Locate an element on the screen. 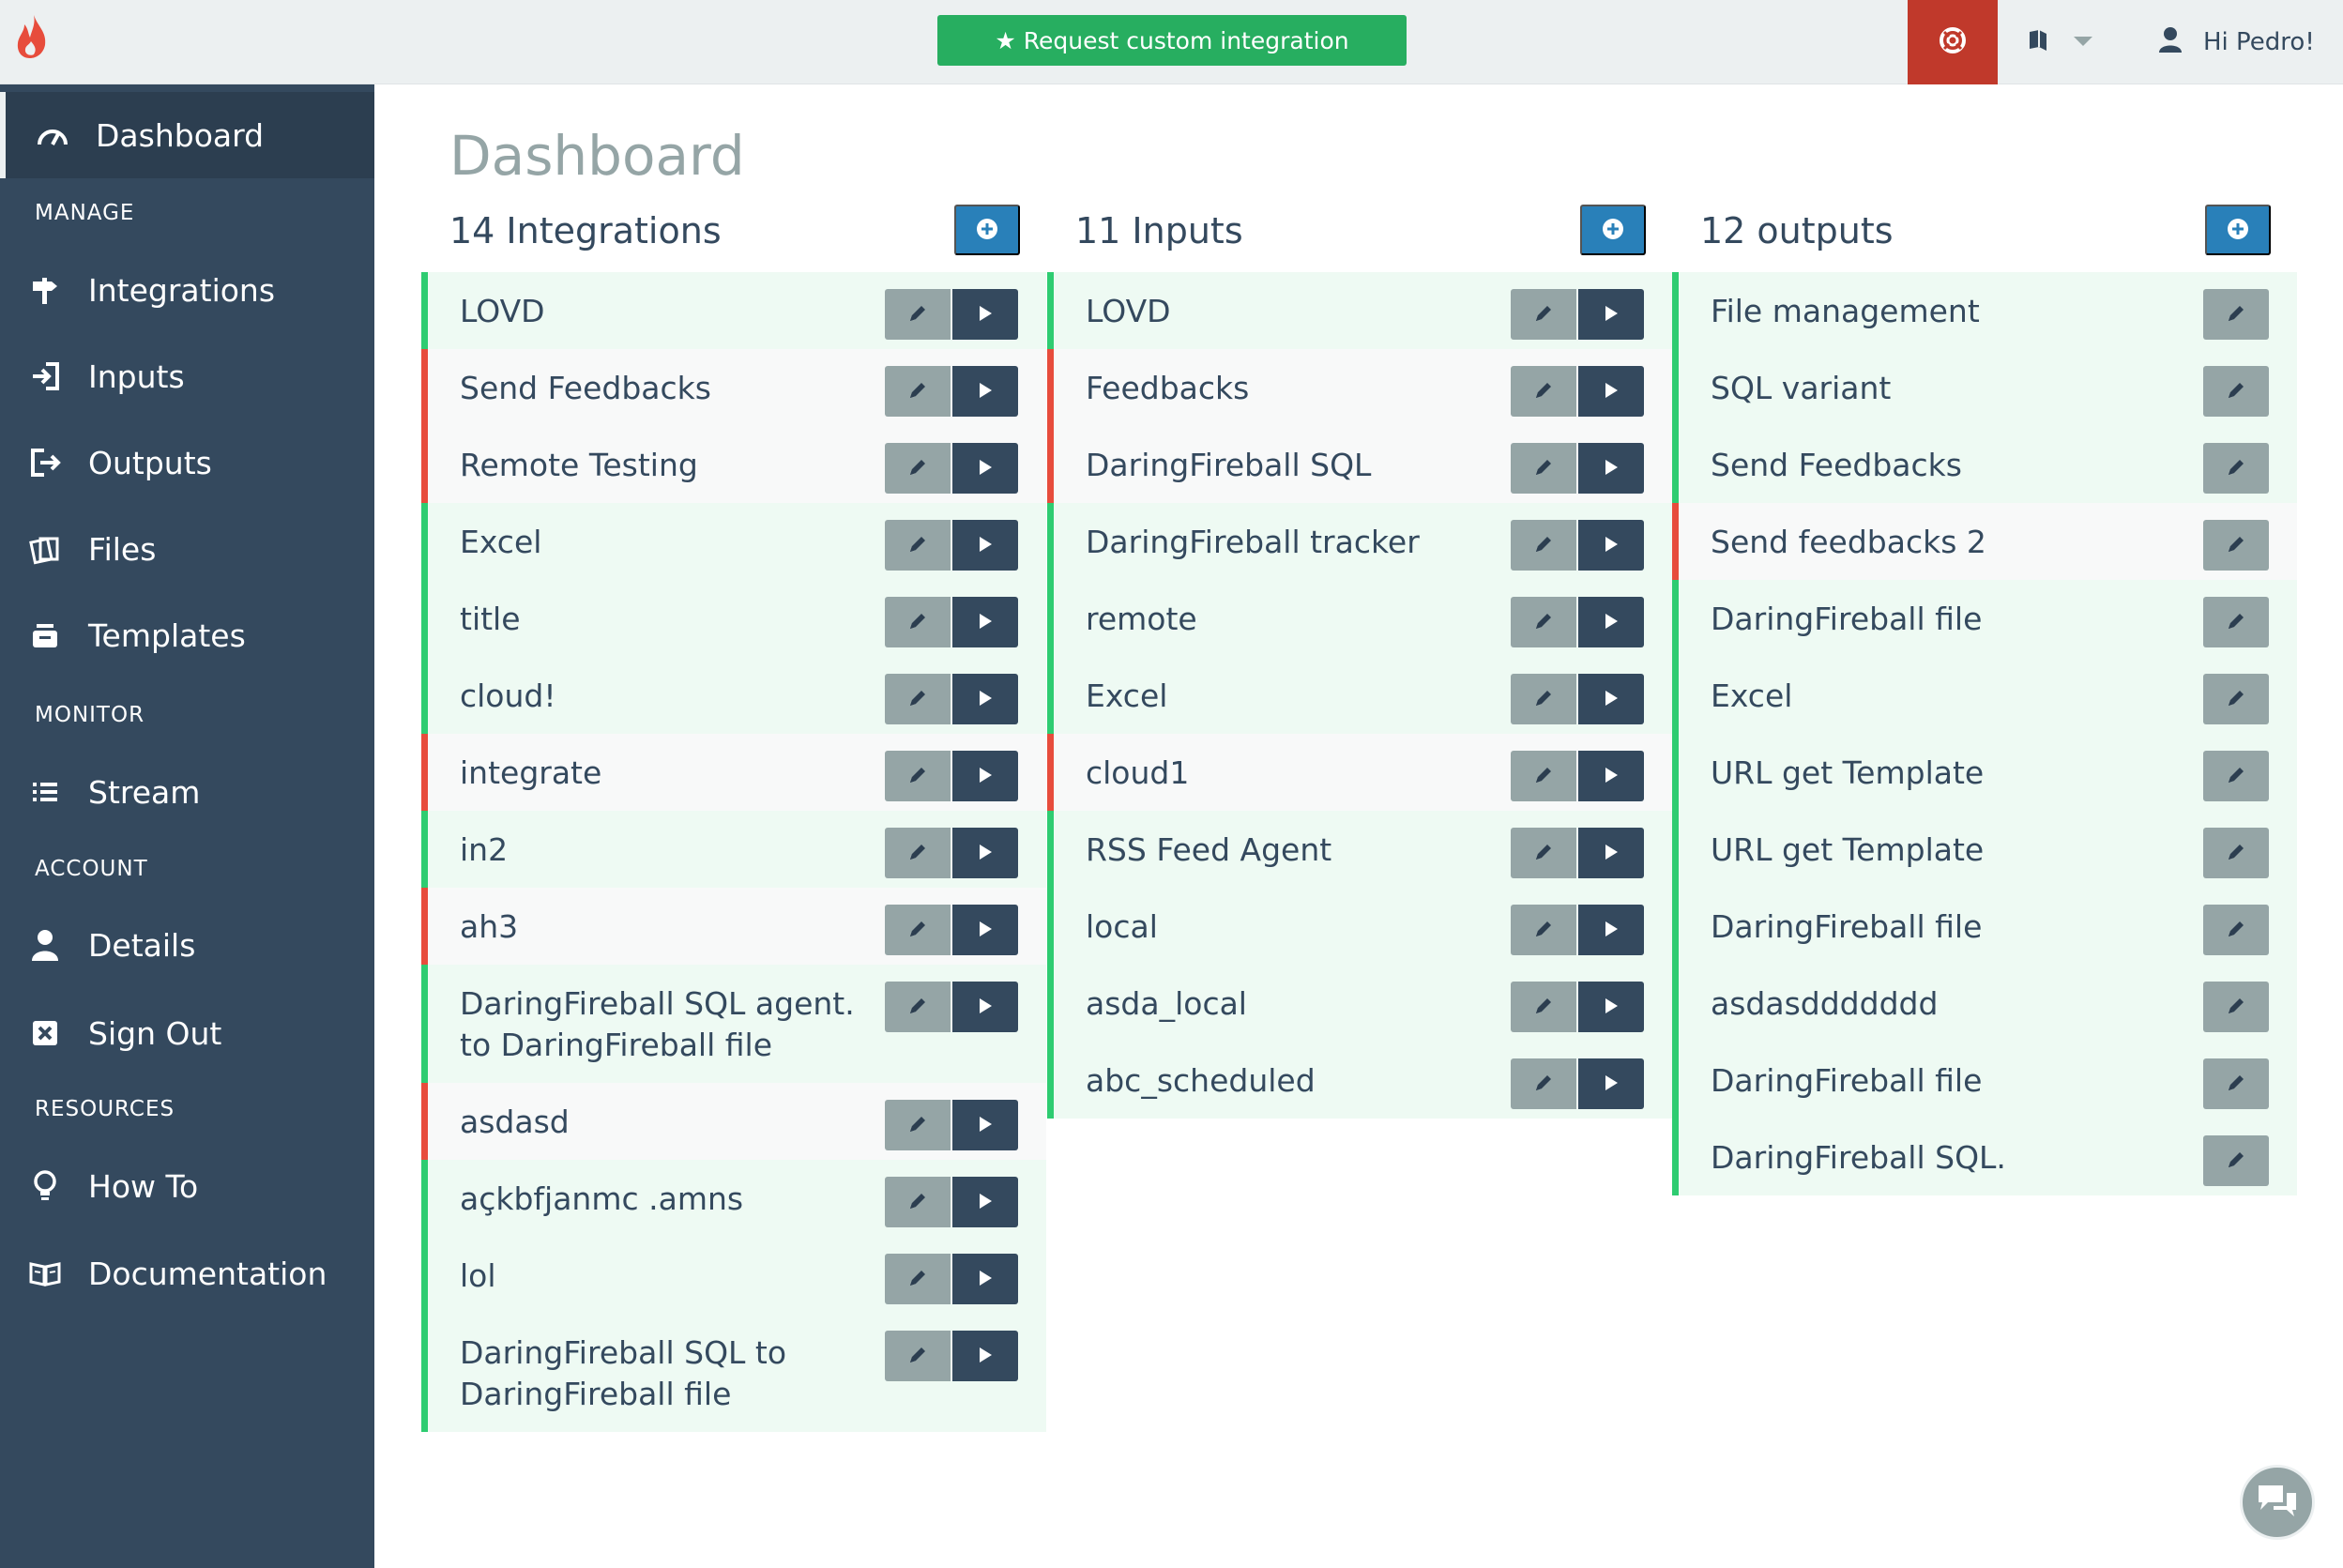  user-menu: Hi Pedro! is located at coordinates (2236, 42).